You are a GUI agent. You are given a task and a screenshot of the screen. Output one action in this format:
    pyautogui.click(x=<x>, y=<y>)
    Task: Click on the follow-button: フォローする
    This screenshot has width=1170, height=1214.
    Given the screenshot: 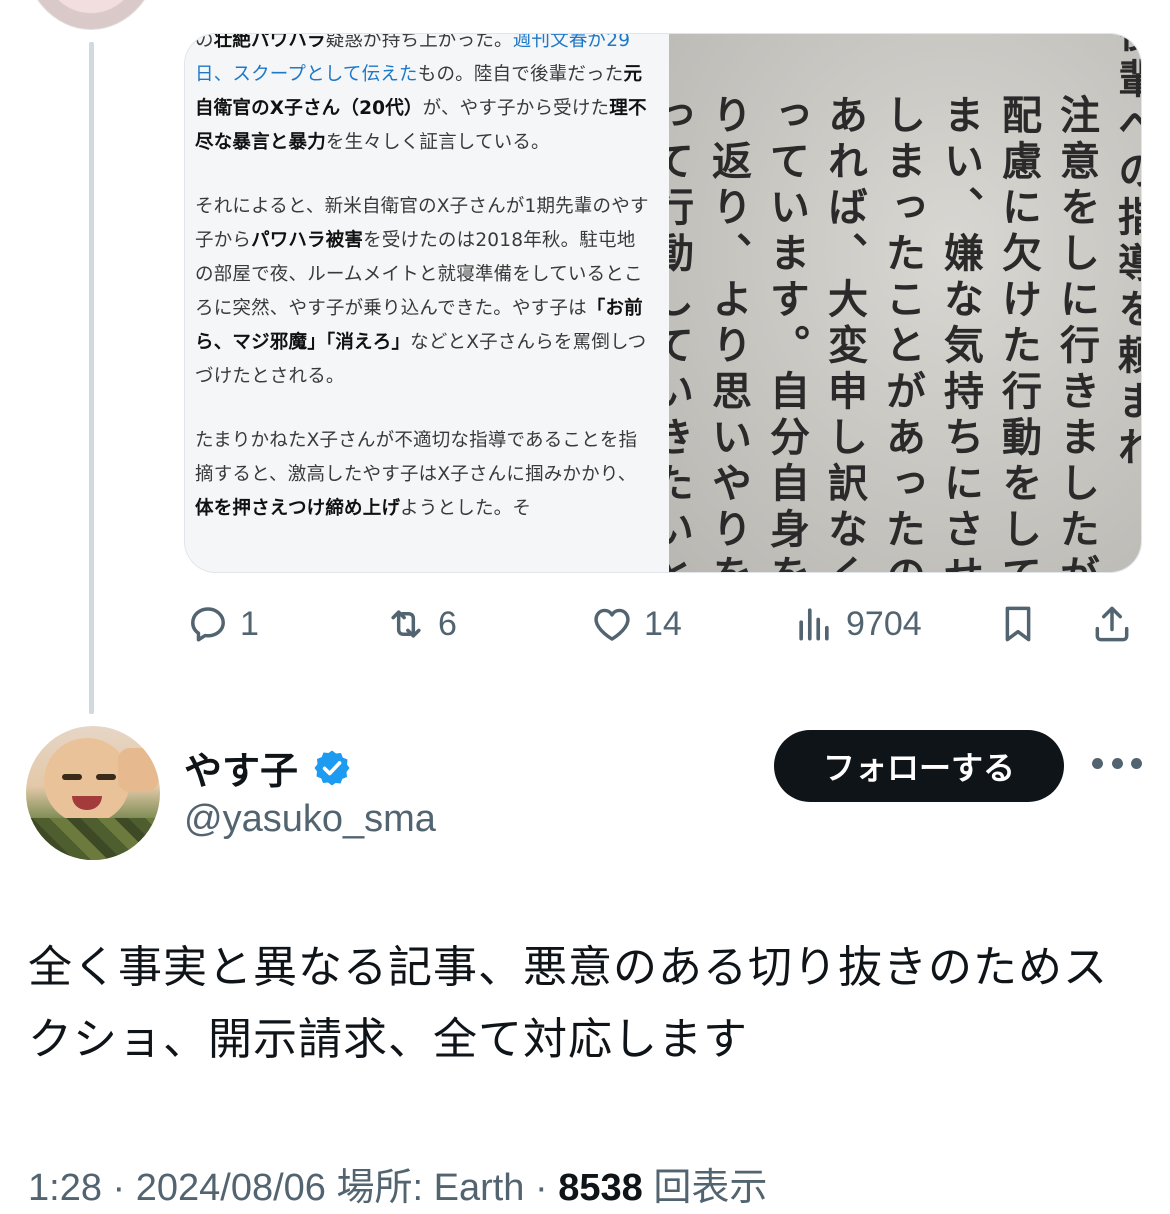 What is the action you would take?
    pyautogui.click(x=919, y=766)
    